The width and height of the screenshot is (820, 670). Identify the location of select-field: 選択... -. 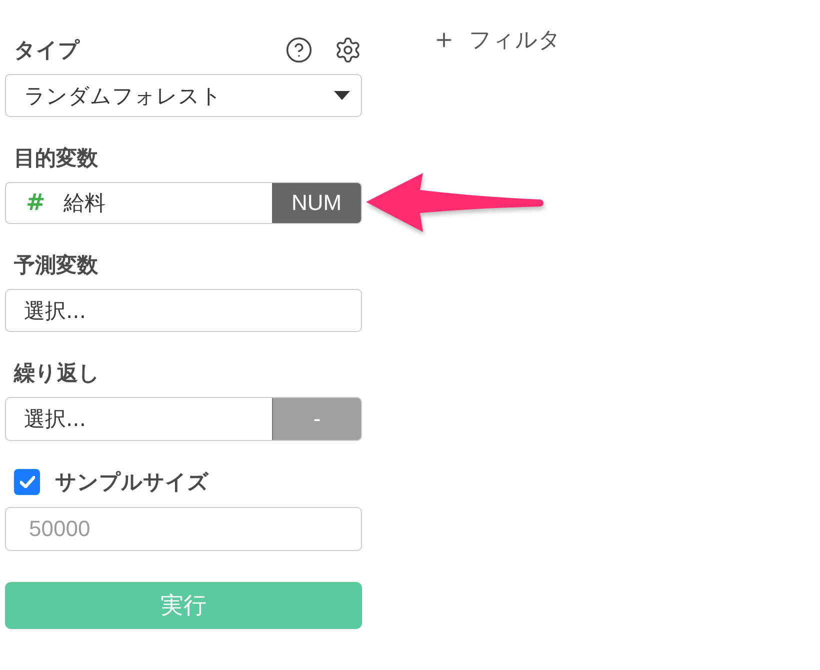
(183, 419).